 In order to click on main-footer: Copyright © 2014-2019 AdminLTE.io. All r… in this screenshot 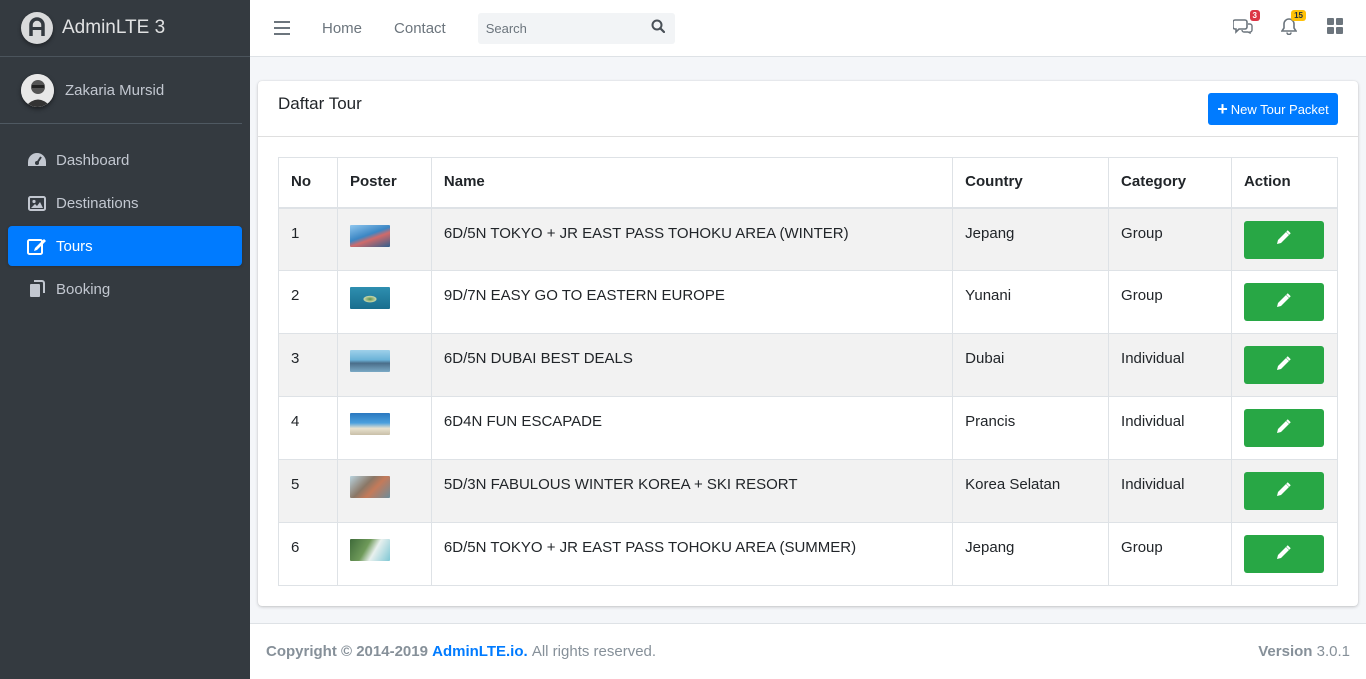, I will do `click(808, 651)`.